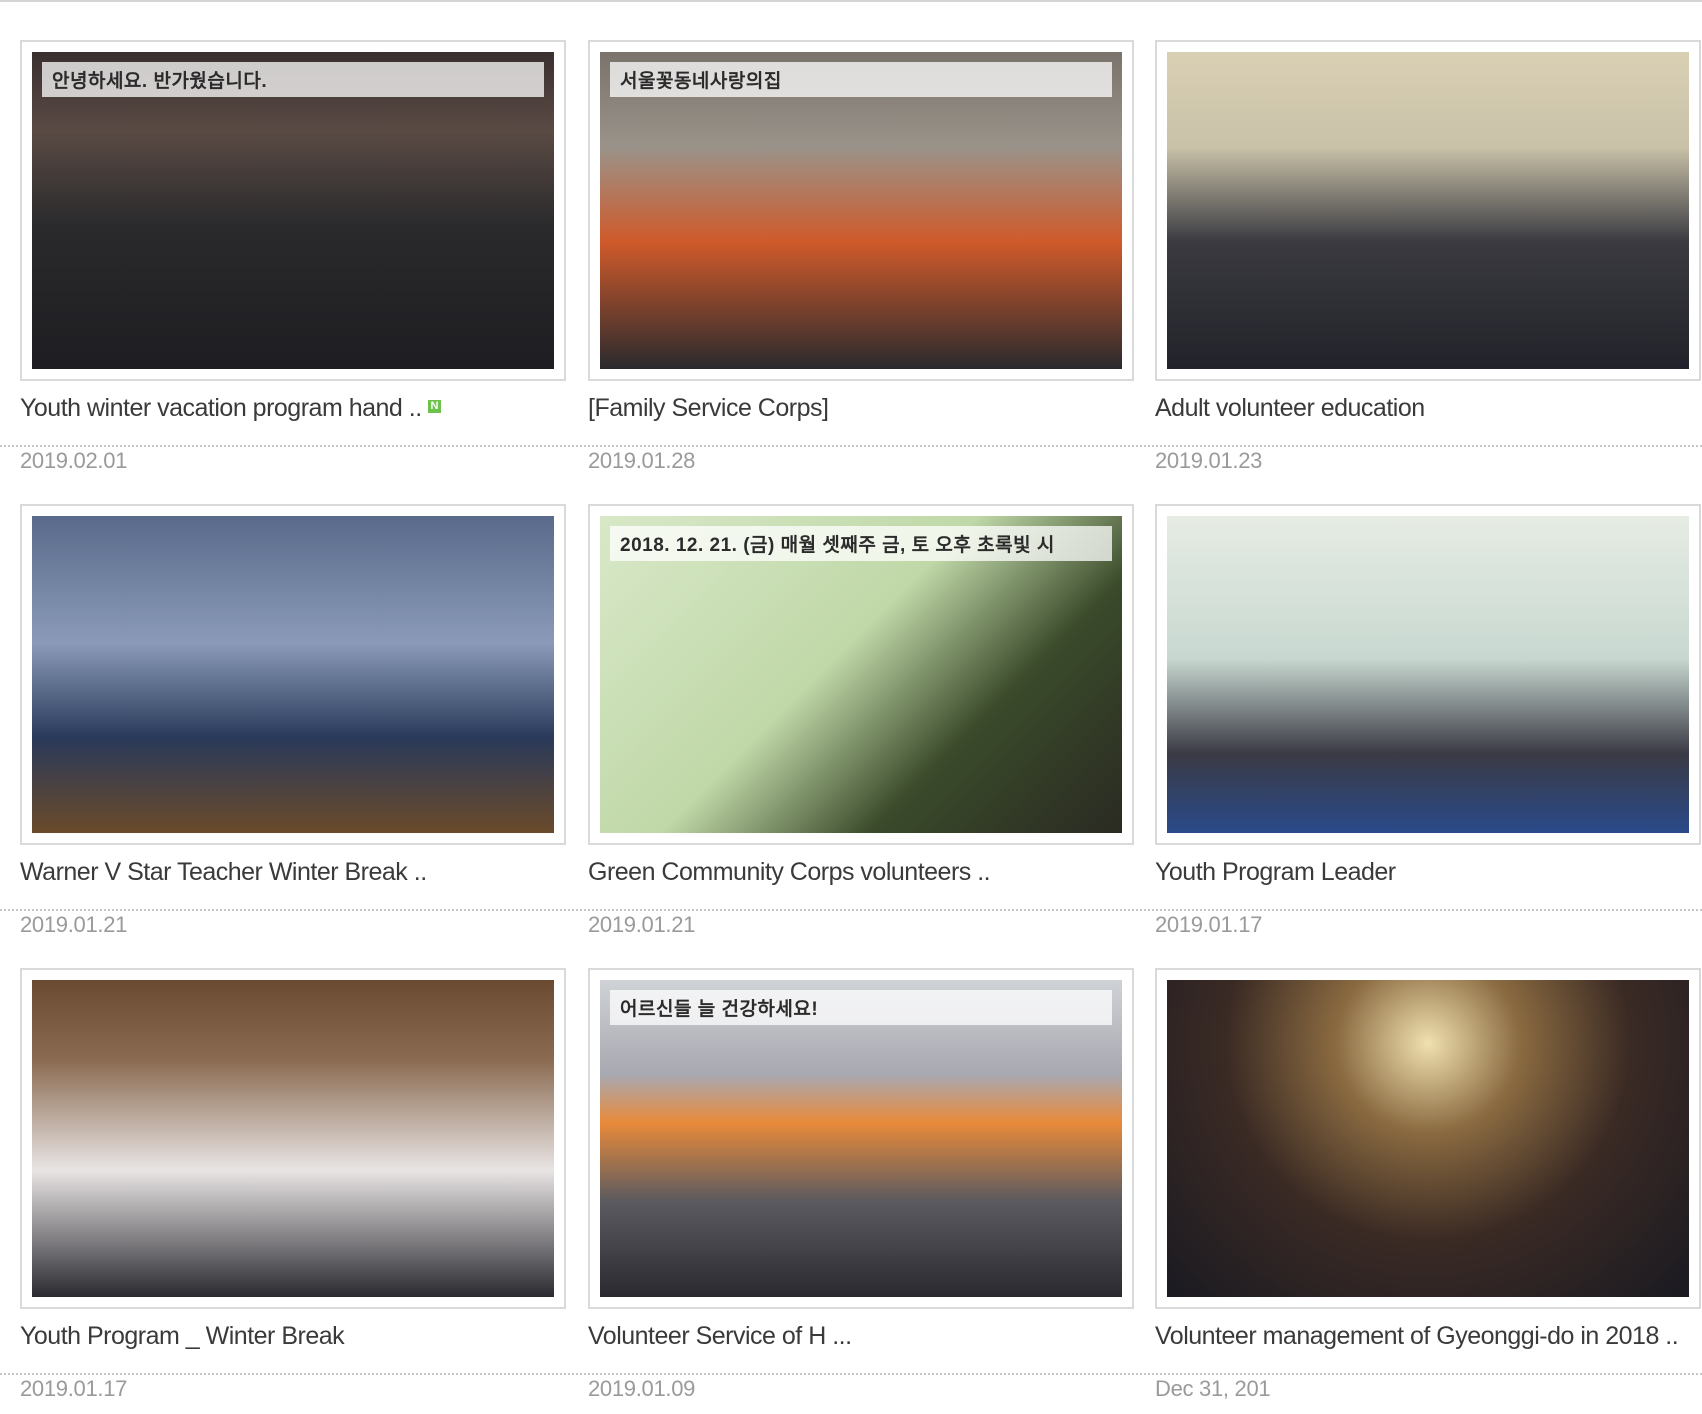  I want to click on gallery-card: Adult volunteer education 2019.01.23, so click(1428, 256).